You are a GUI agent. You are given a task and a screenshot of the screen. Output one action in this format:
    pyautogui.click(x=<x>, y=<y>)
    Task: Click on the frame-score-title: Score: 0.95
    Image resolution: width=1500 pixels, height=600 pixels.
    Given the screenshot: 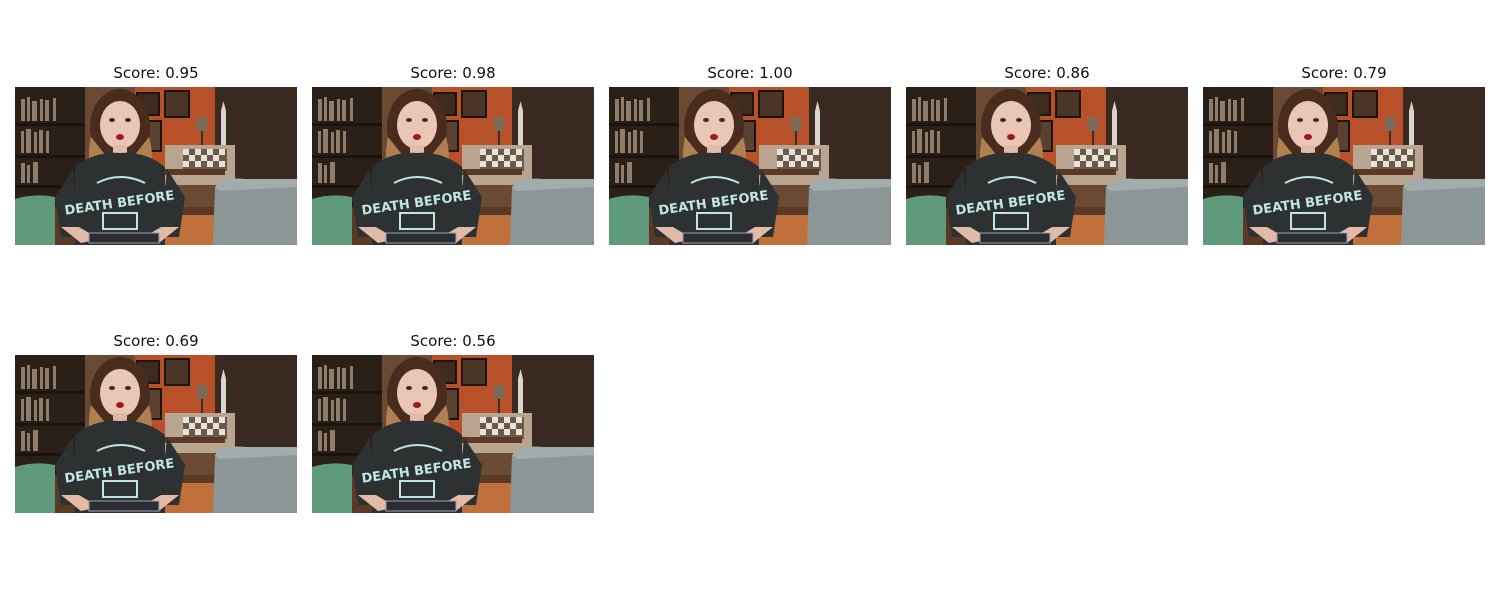 What is the action you would take?
    pyautogui.click(x=156, y=73)
    